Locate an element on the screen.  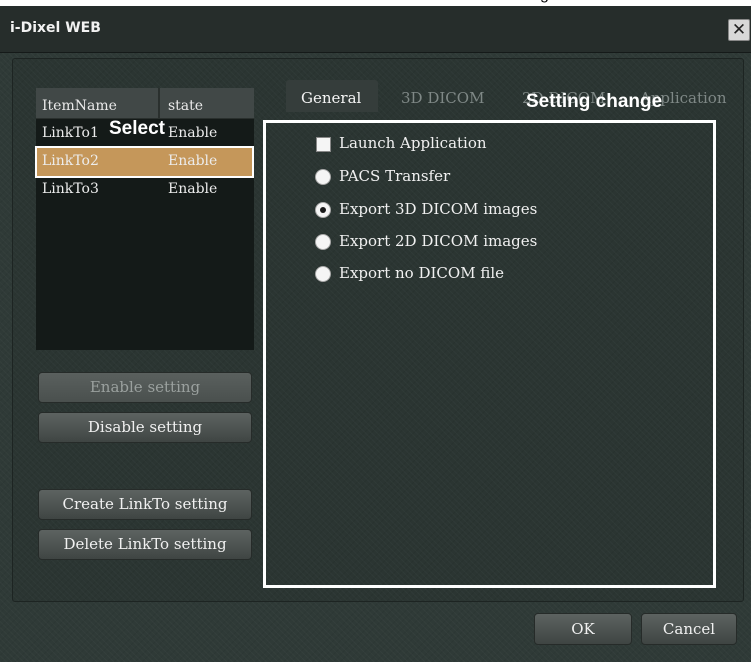
option-label: Export no DICOM file is located at coordinates (421, 273).